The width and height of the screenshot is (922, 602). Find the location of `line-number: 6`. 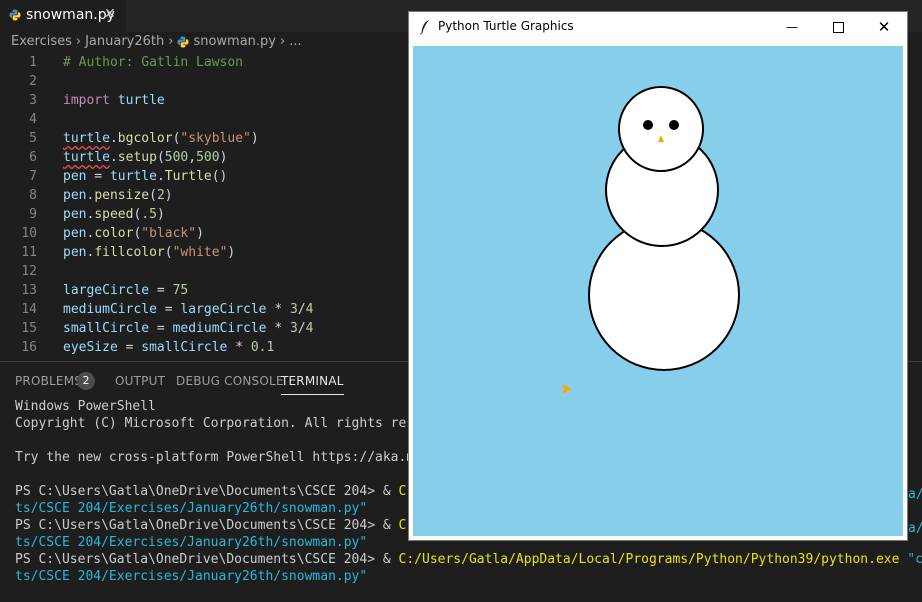

line-number: 6 is located at coordinates (33, 157).